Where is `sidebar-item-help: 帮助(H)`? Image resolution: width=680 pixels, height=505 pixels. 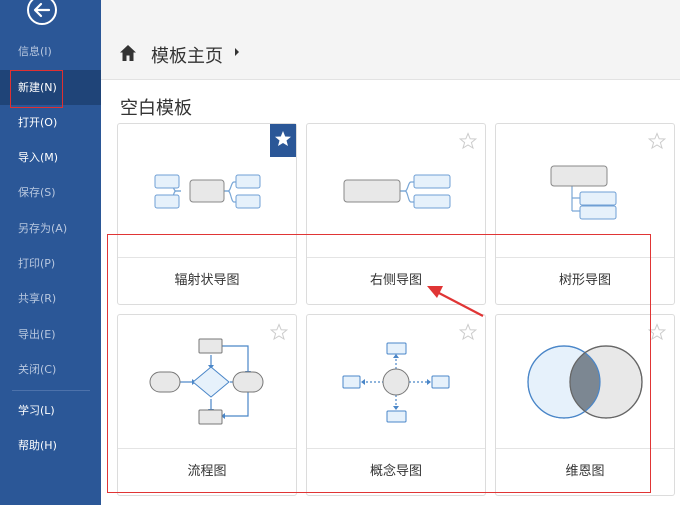 sidebar-item-help: 帮助(H) is located at coordinates (50, 445).